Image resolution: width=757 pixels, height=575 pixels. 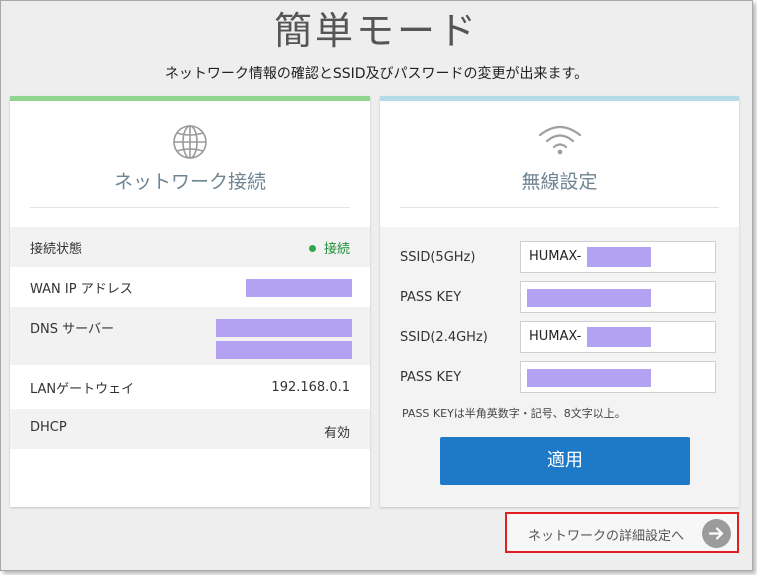 I want to click on page-subtitle: ネットワーク情報の確認とSSID及びパスワードの変更が出来ます。, so click(x=376, y=74).